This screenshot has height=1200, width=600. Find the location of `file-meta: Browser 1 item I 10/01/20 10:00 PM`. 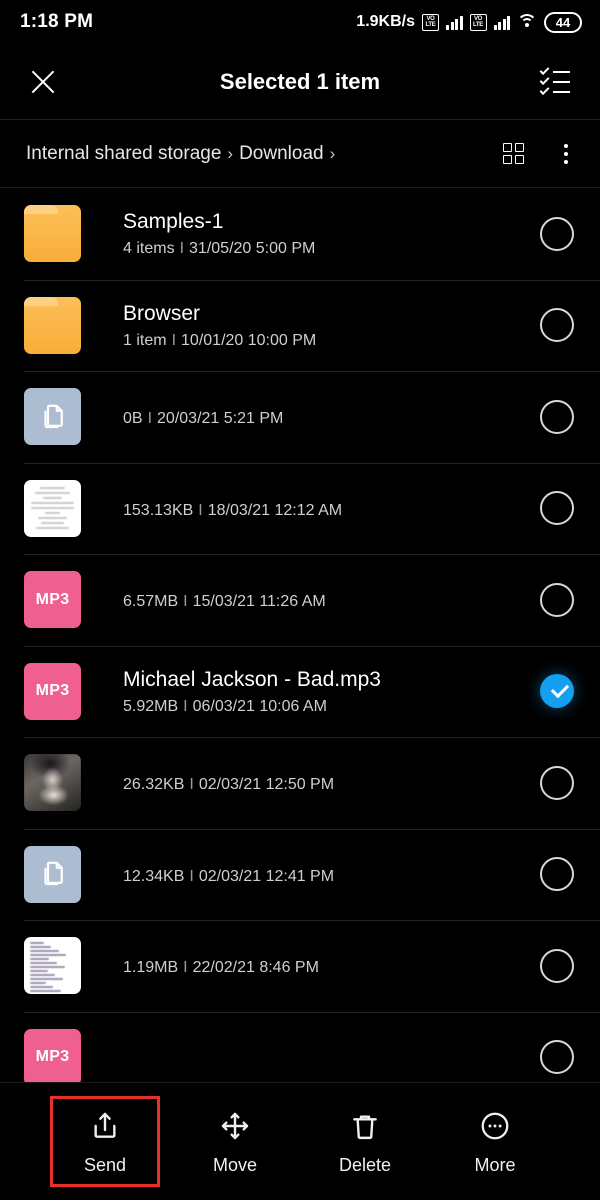

file-meta: Browser 1 item I 10/01/20 10:00 PM is located at coordinates (310, 325).